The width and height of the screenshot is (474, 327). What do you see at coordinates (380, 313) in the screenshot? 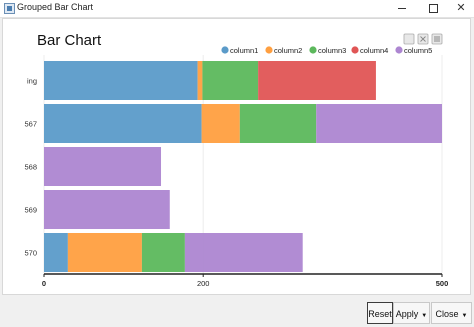
I see `reset-button: Reset` at bounding box center [380, 313].